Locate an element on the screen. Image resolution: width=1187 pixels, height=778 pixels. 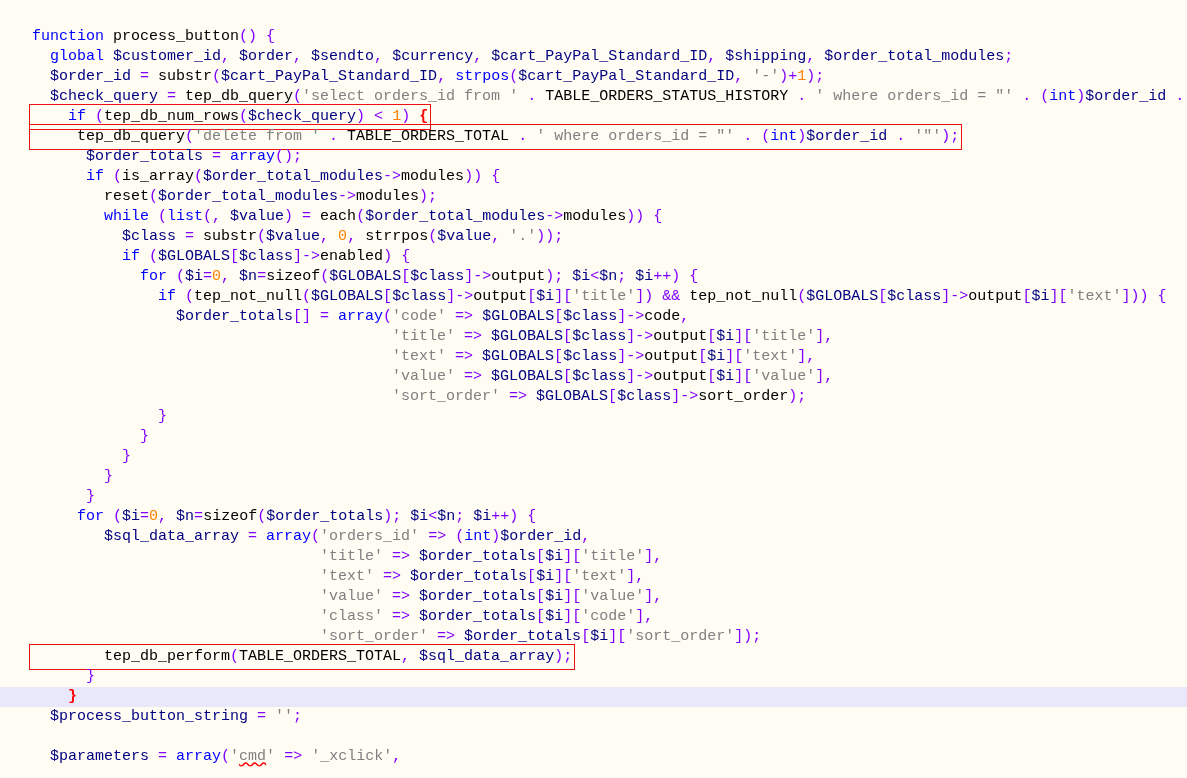
code-line: $order_totals = array(); is located at coordinates (194, 157).